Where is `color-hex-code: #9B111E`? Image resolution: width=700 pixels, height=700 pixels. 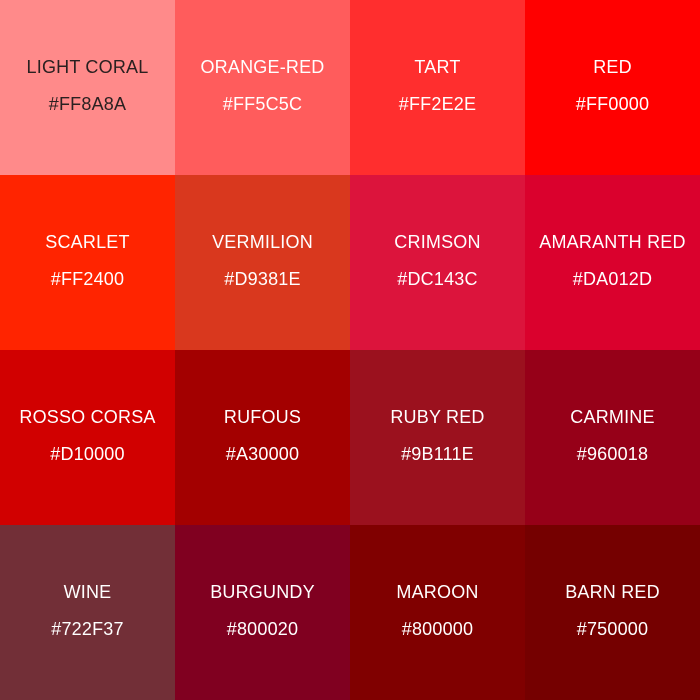 color-hex-code: #9B111E is located at coordinates (437, 454).